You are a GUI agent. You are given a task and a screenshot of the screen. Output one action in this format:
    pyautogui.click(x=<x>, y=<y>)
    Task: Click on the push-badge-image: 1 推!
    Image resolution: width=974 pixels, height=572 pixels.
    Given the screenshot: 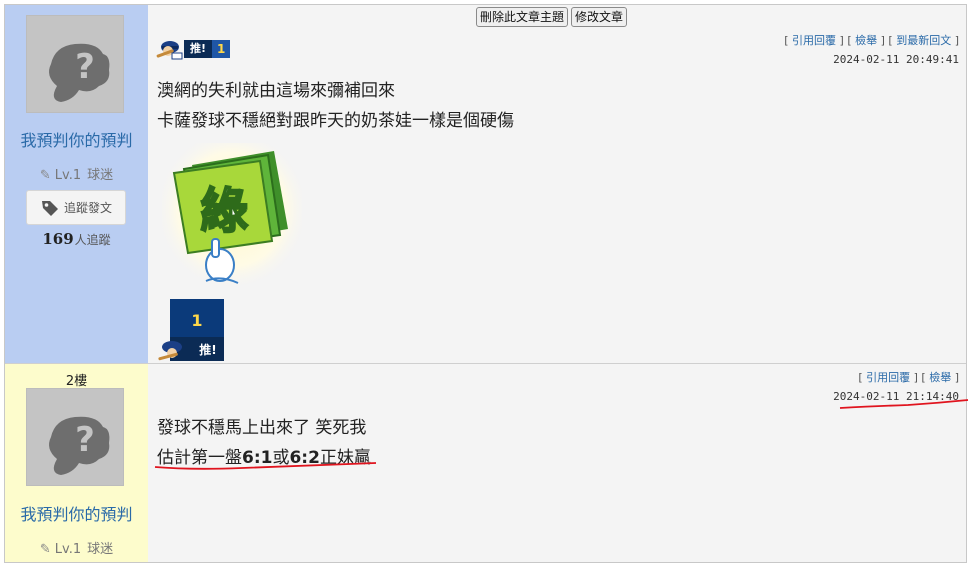 What is the action you would take?
    pyautogui.click(x=191, y=331)
    